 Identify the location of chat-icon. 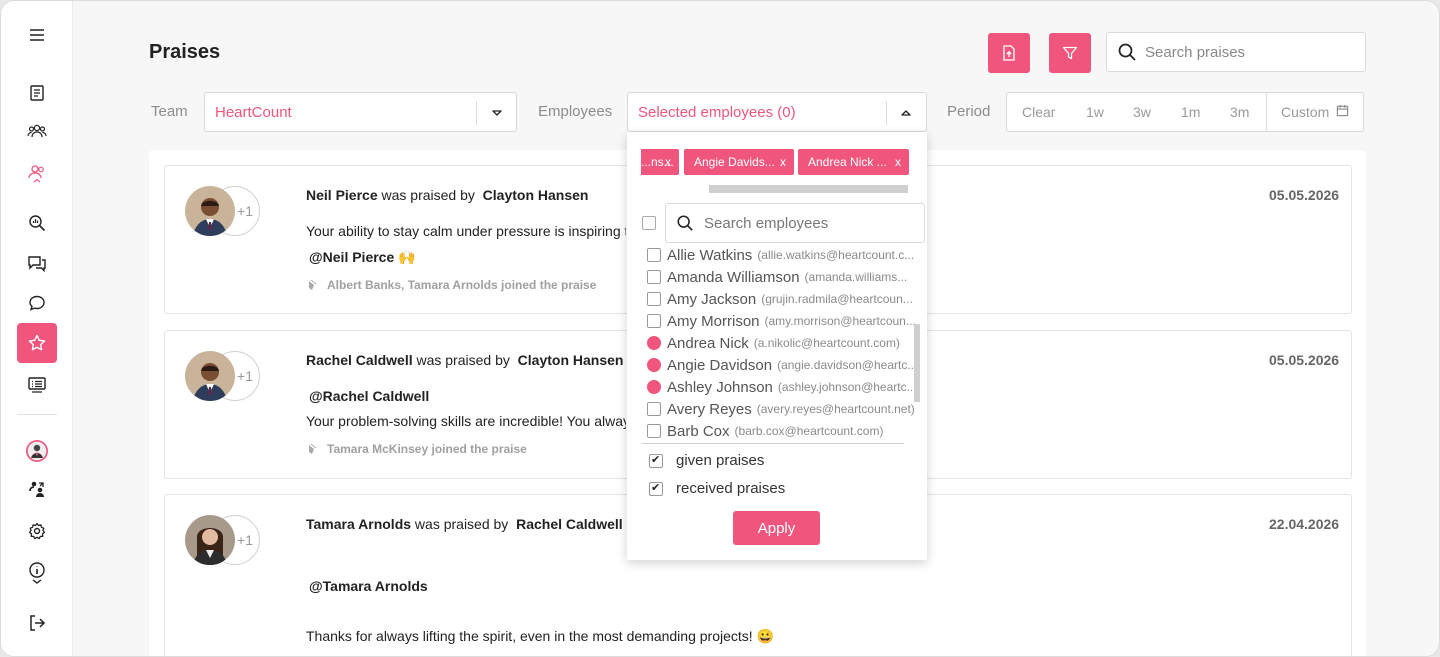
(37, 303).